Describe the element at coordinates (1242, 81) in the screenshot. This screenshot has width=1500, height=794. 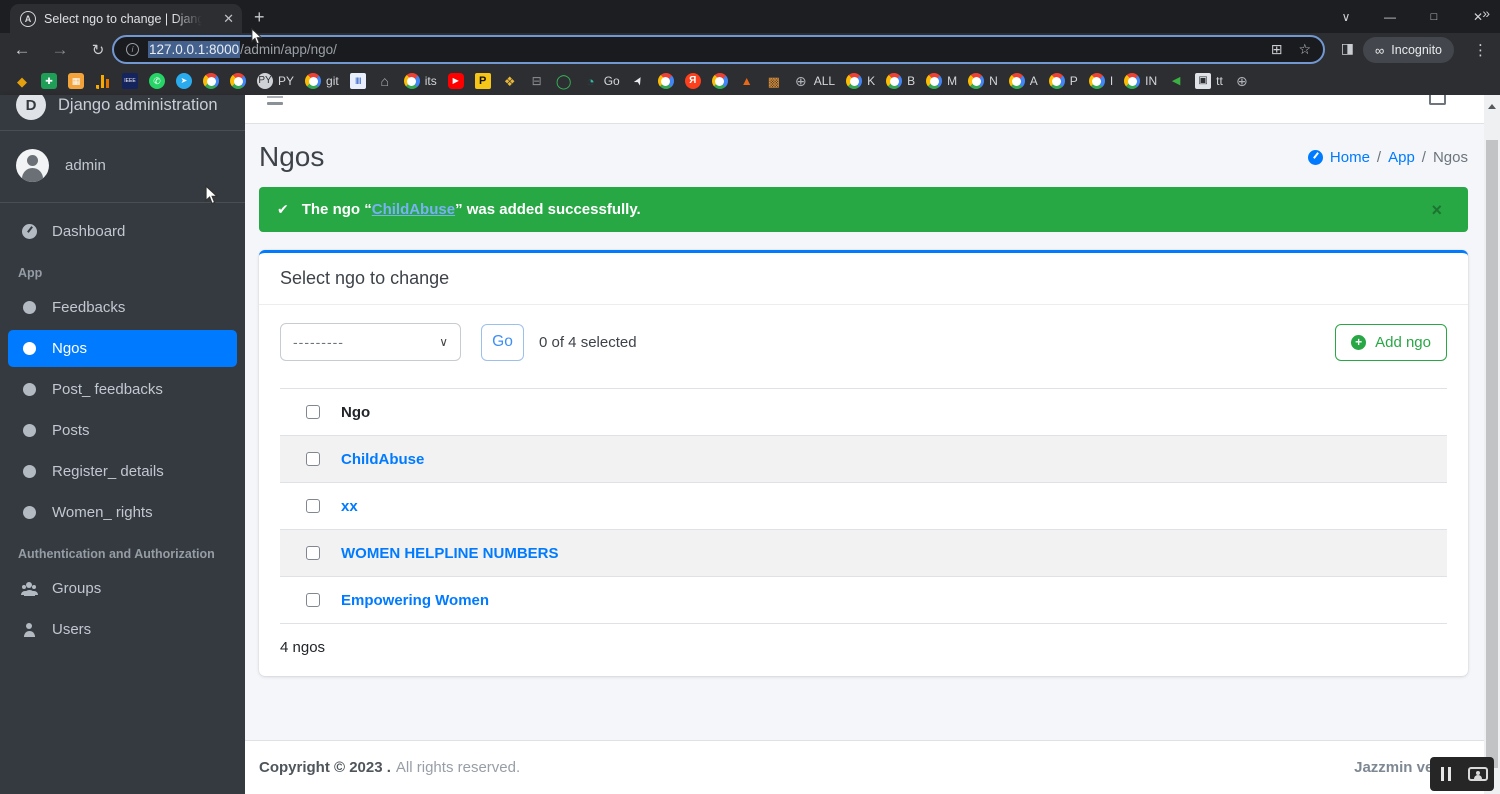
I see `bookmark-item: ⊕` at that location.